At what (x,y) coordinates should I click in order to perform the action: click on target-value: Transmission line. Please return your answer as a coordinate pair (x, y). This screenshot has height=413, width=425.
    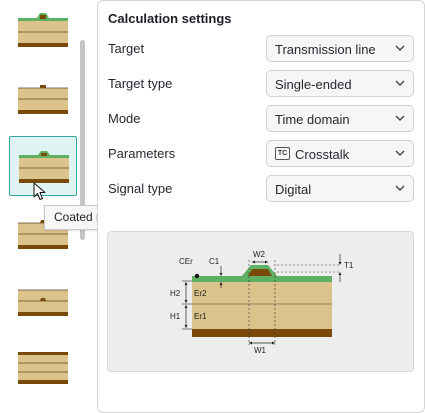
    Looking at the image, I should click on (325, 49).